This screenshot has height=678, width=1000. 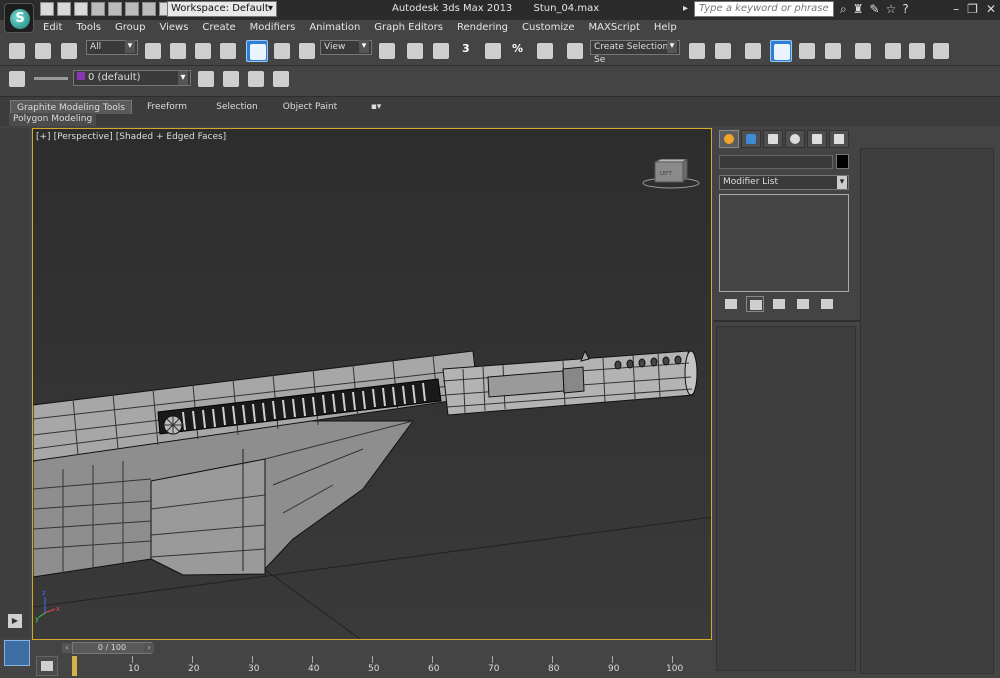 What do you see at coordinates (807, 51) in the screenshot?
I see `curve-editor-icon` at bounding box center [807, 51].